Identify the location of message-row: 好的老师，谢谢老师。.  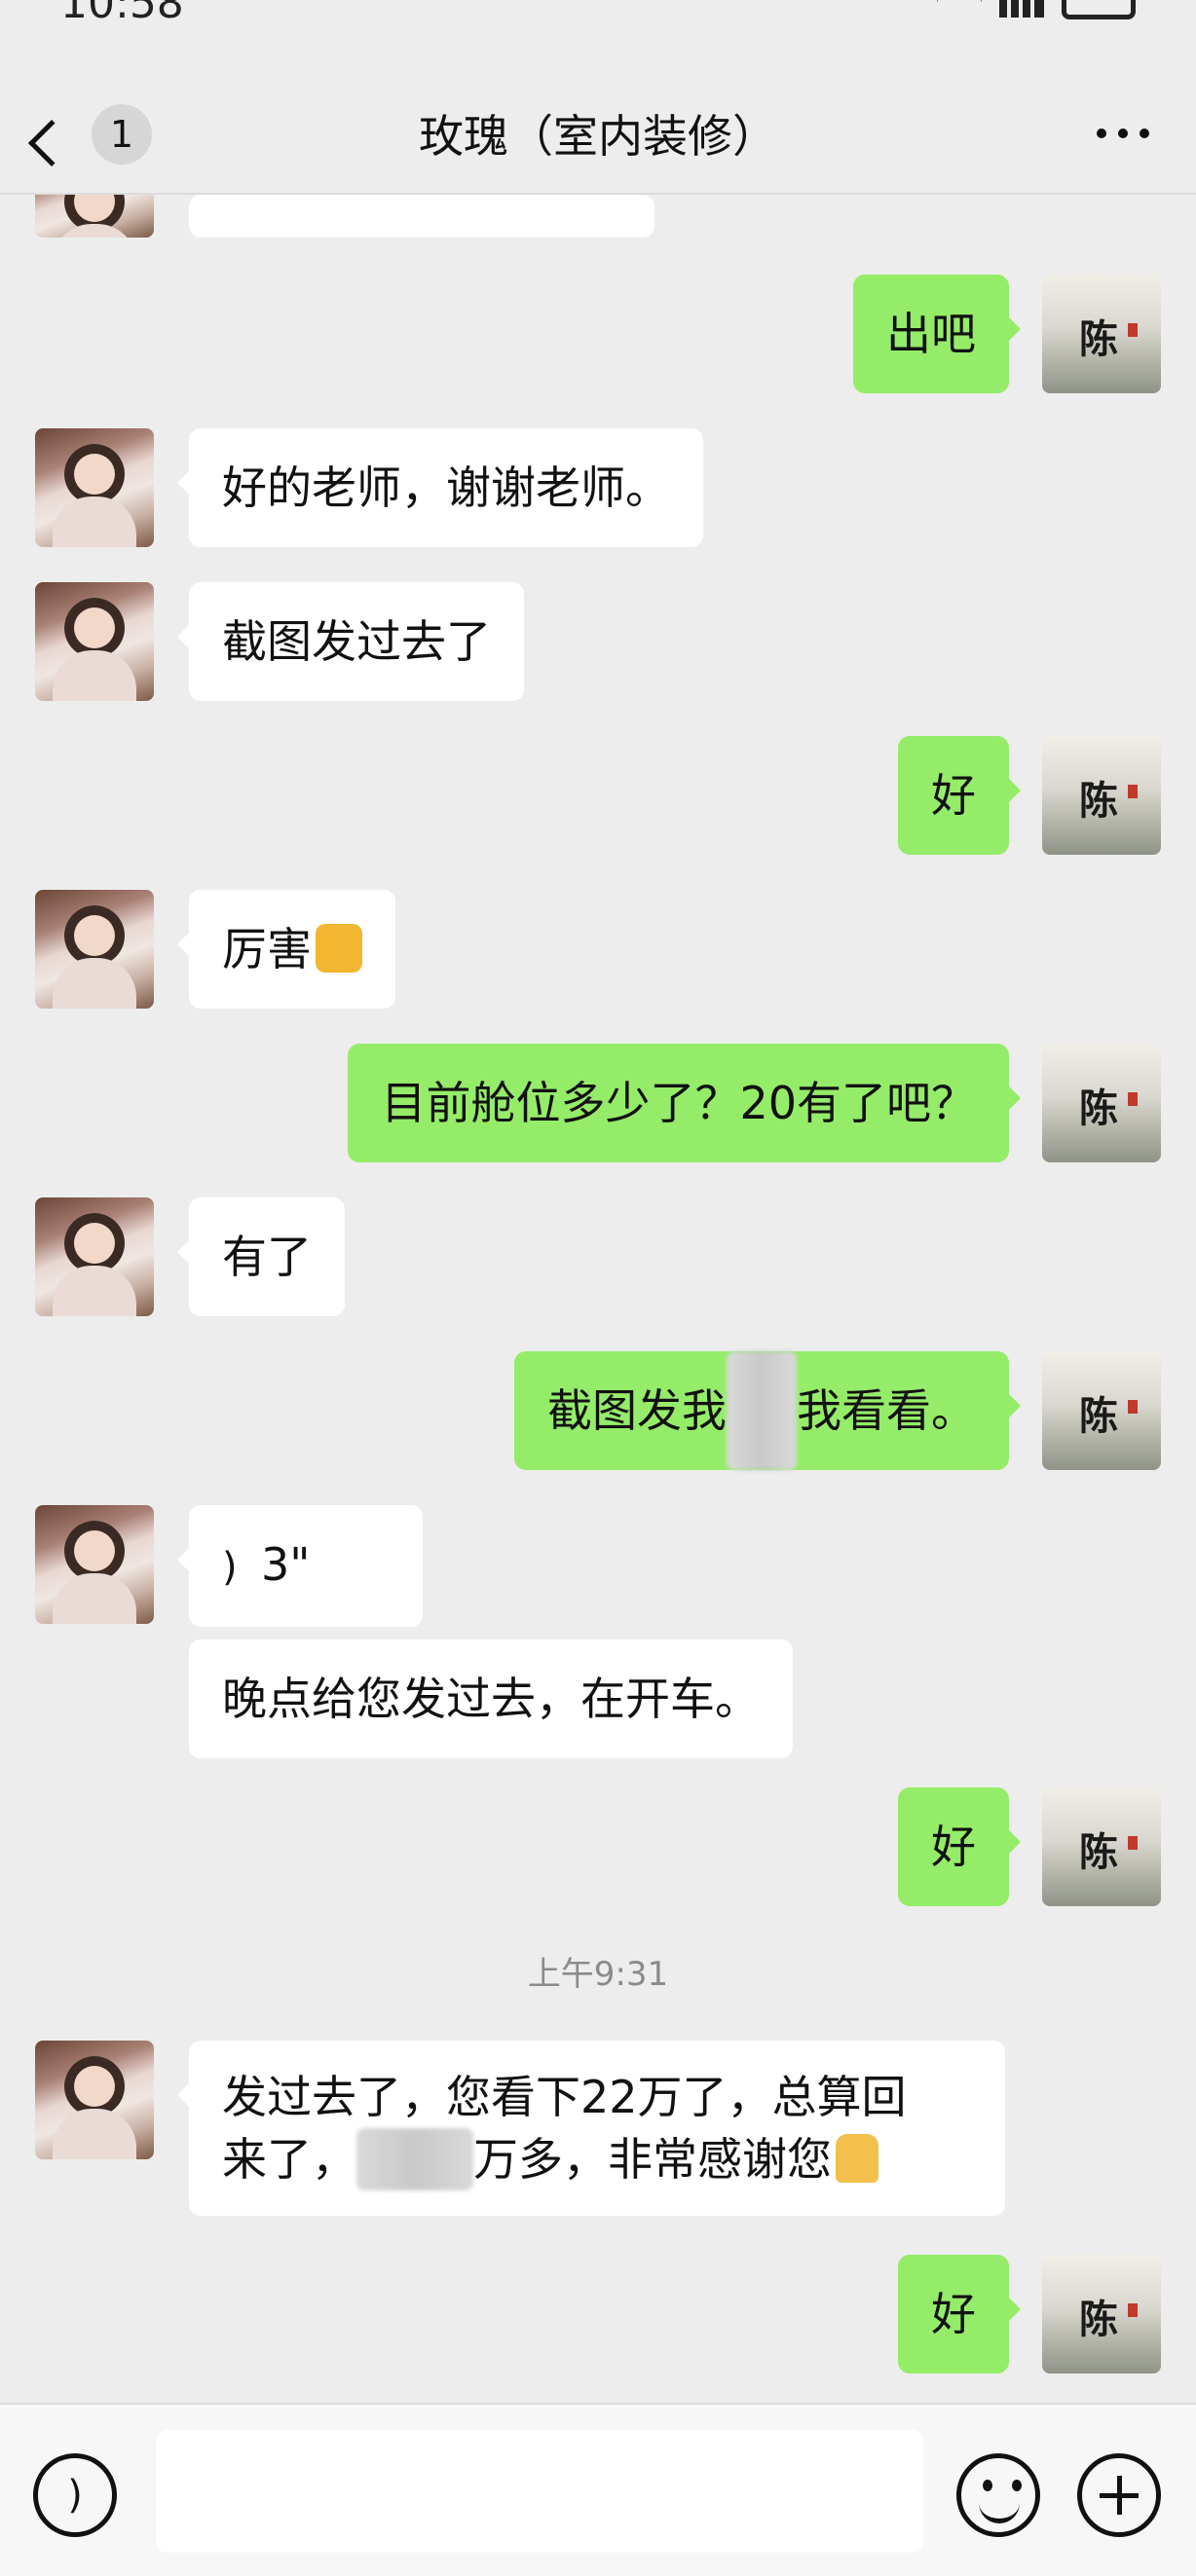
(598, 487).